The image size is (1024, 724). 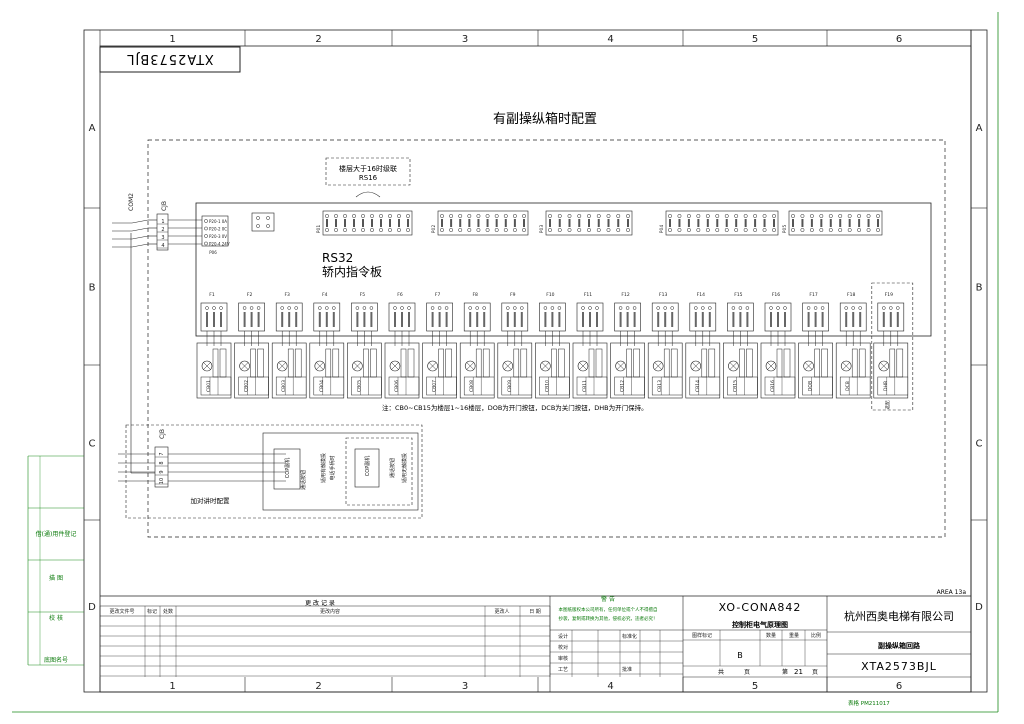 I want to click on talk-button-label: 通话按钮, so click(x=392, y=468).